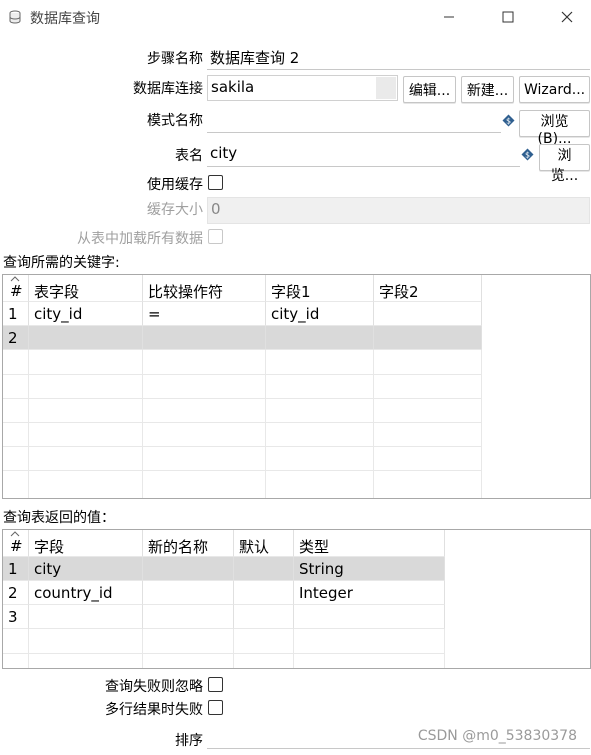  What do you see at coordinates (224, 648) in the screenshot?
I see `empty-rows-grid` at bounding box center [224, 648].